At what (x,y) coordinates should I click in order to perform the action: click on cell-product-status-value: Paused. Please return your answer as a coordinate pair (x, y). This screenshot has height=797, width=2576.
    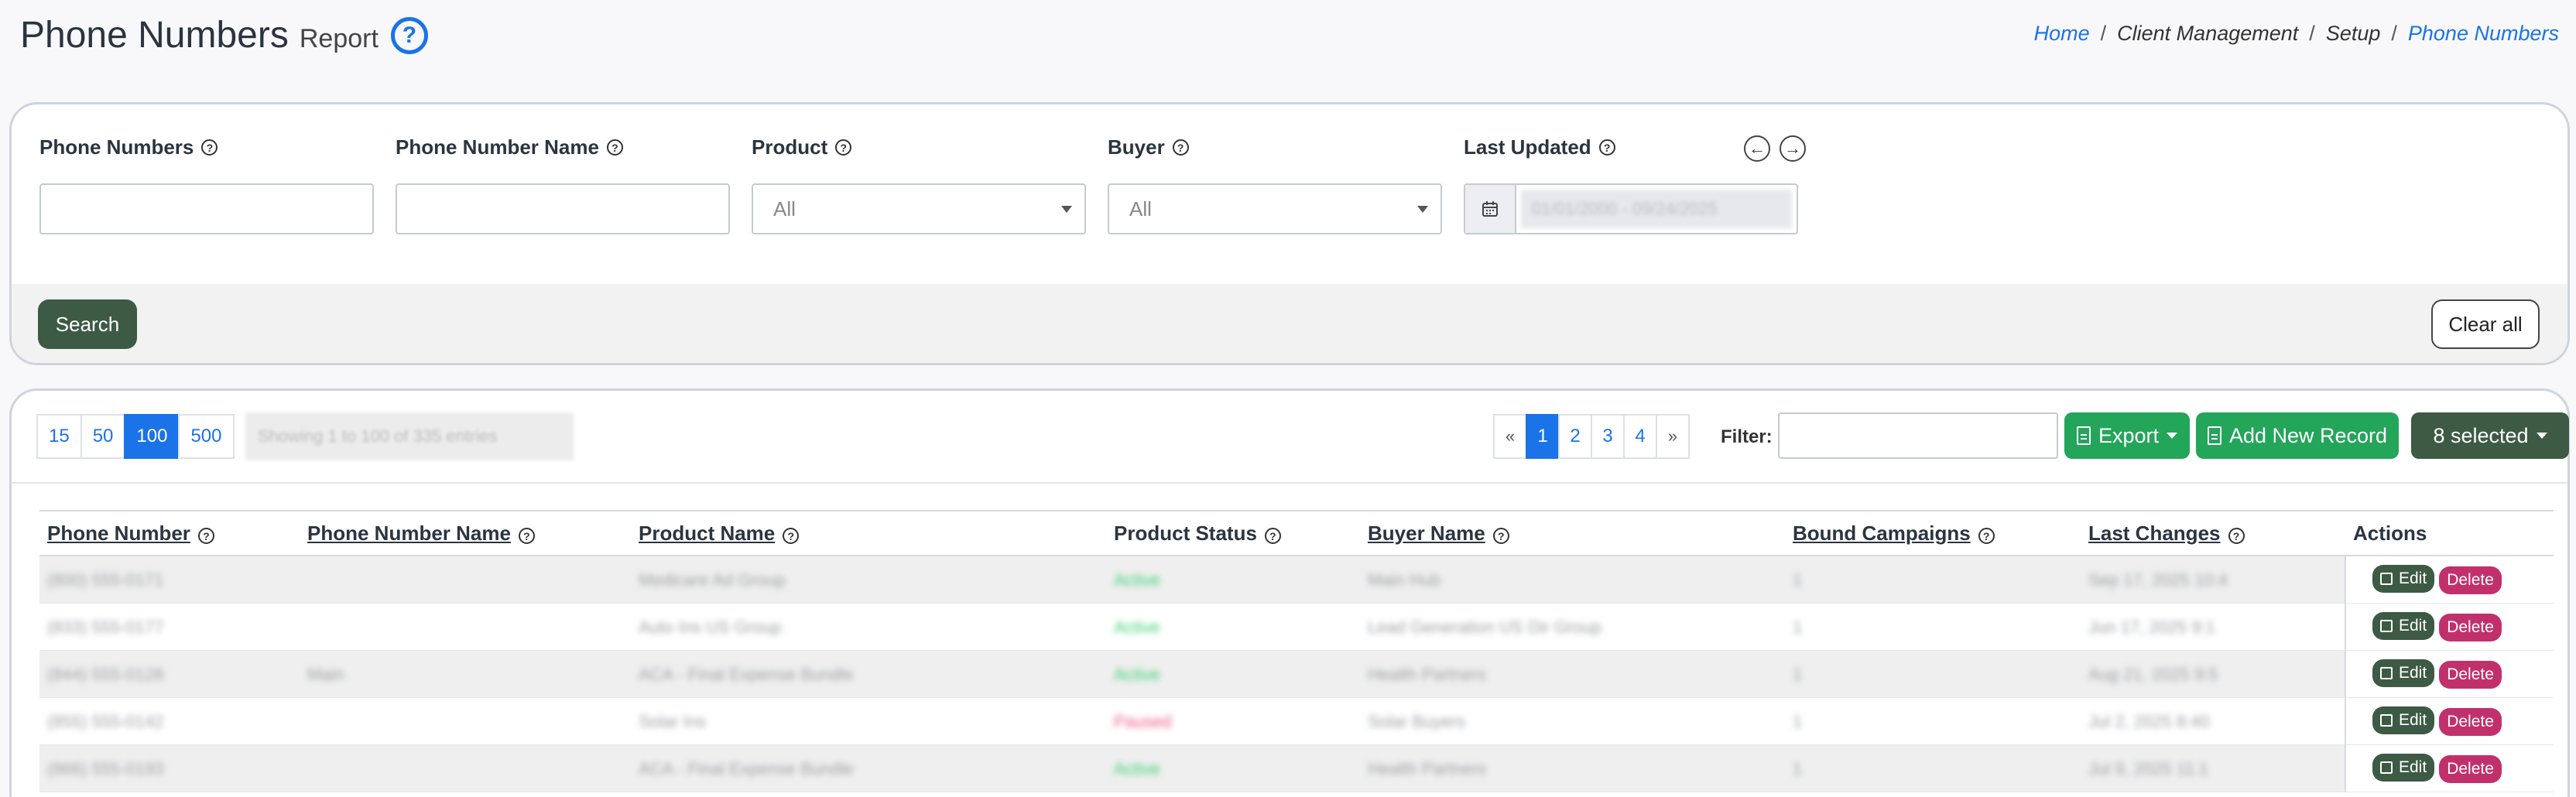
    Looking at the image, I should click on (1143, 721).